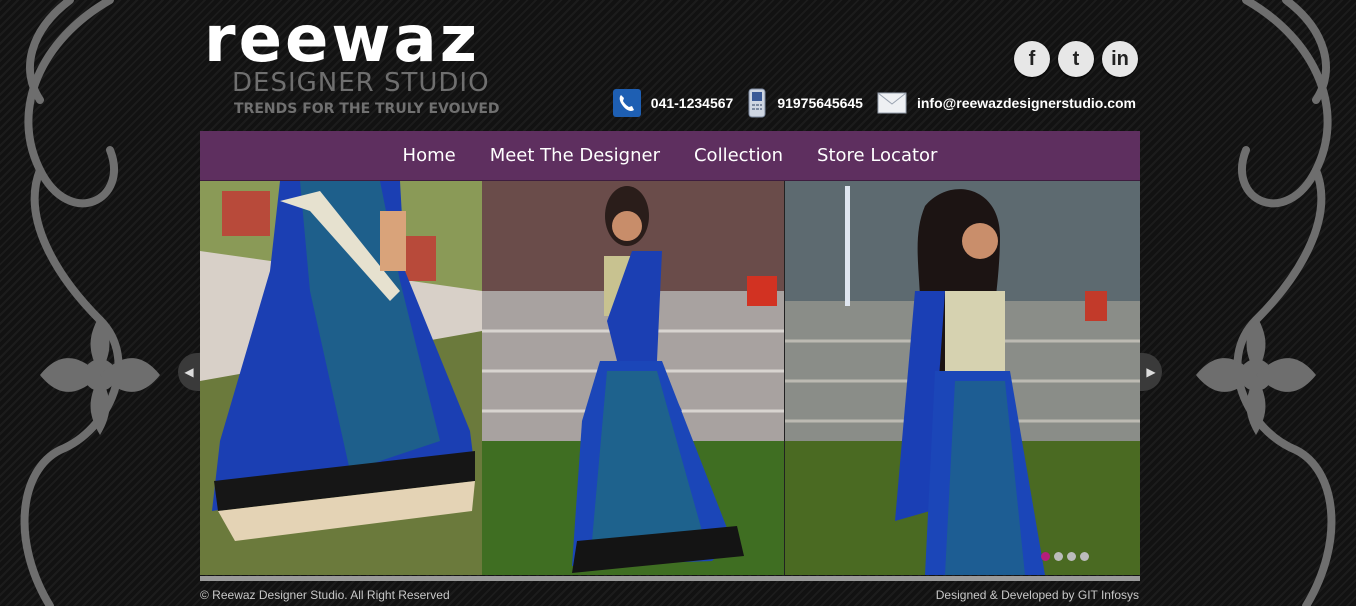 The height and width of the screenshot is (606, 1356). Describe the element at coordinates (1065, 556) in the screenshot. I see `slider-dots` at that location.